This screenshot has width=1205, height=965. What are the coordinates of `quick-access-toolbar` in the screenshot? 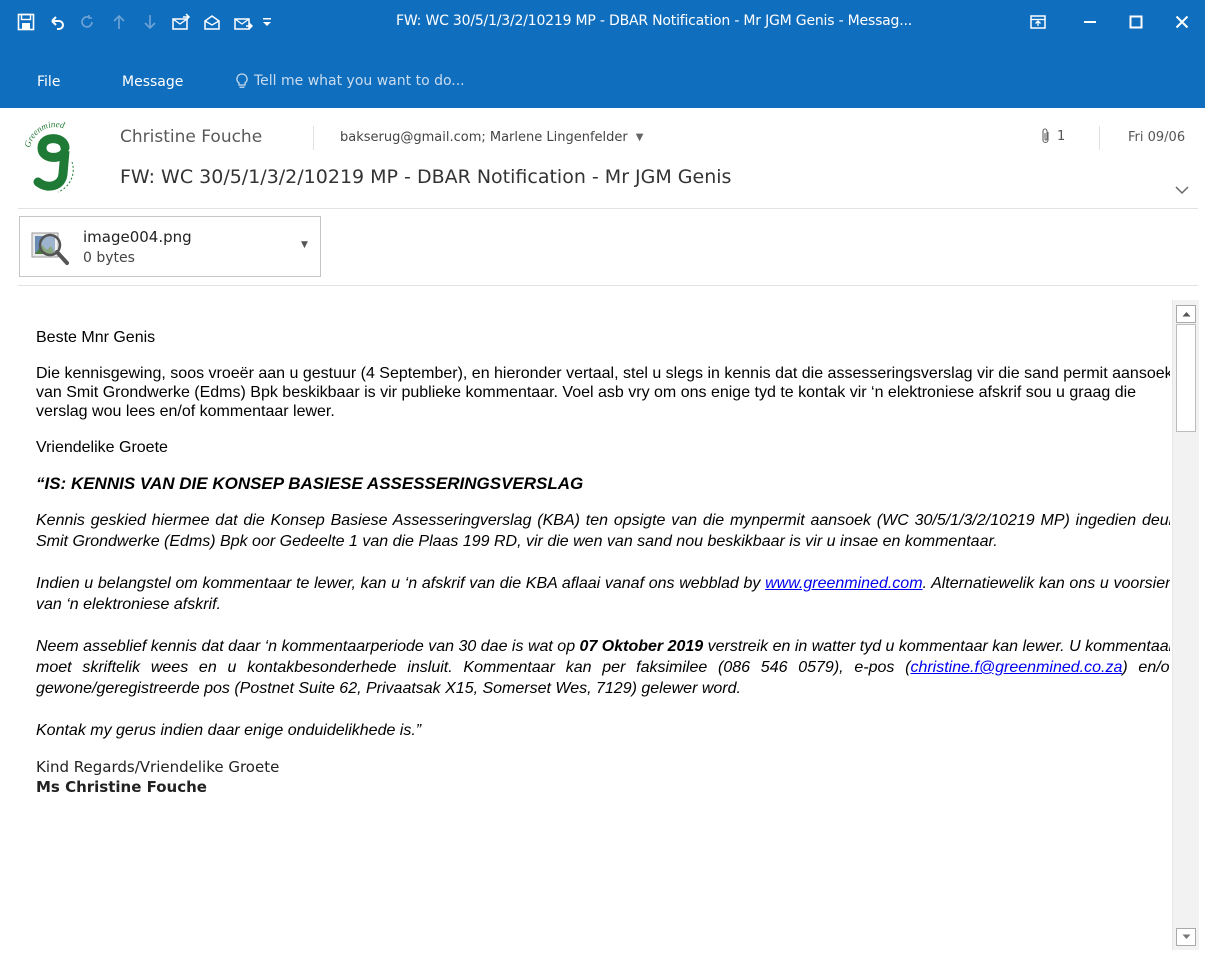 It's located at (145, 22).